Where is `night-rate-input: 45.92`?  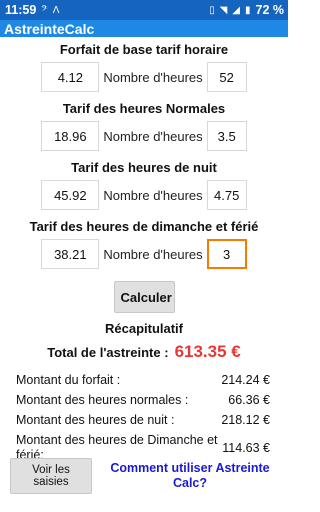 night-rate-input: 45.92 is located at coordinates (70, 195).